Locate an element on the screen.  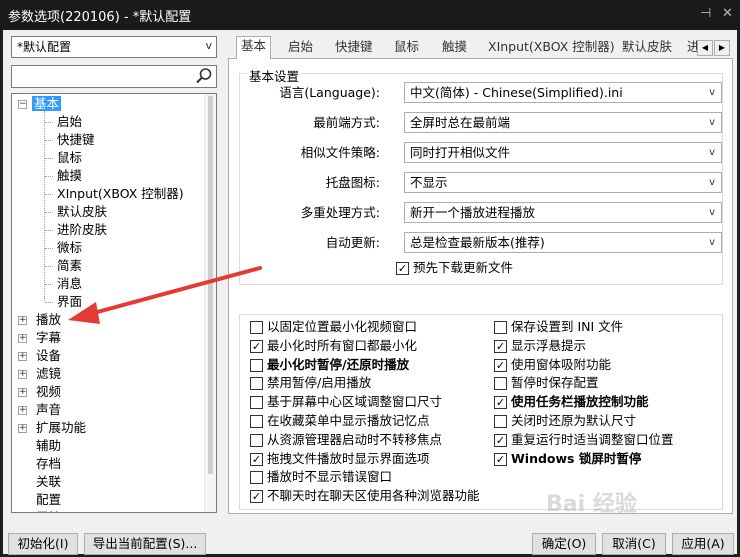
tree-item: XInput(XBOX 控制器) is located at coordinates (120, 194).